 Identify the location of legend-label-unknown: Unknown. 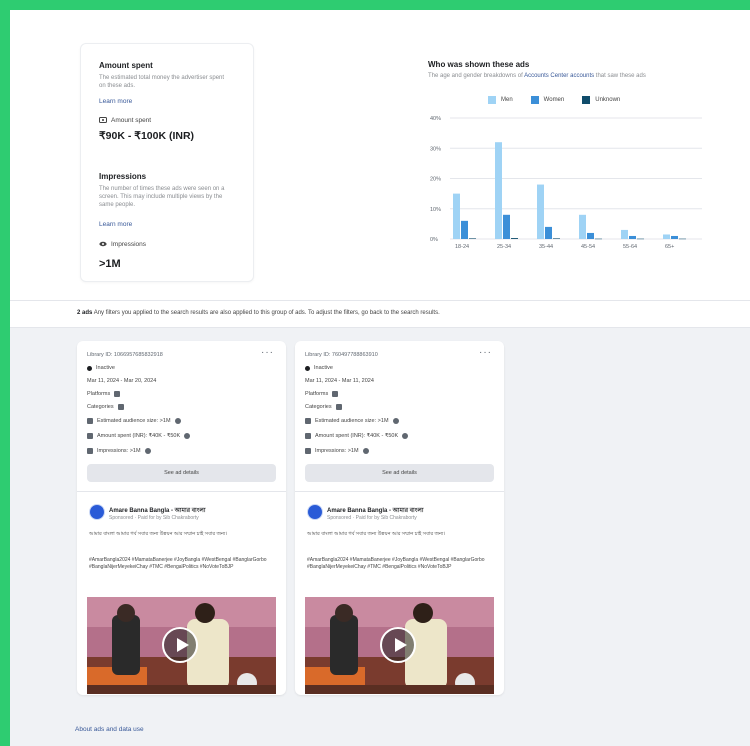
(608, 100).